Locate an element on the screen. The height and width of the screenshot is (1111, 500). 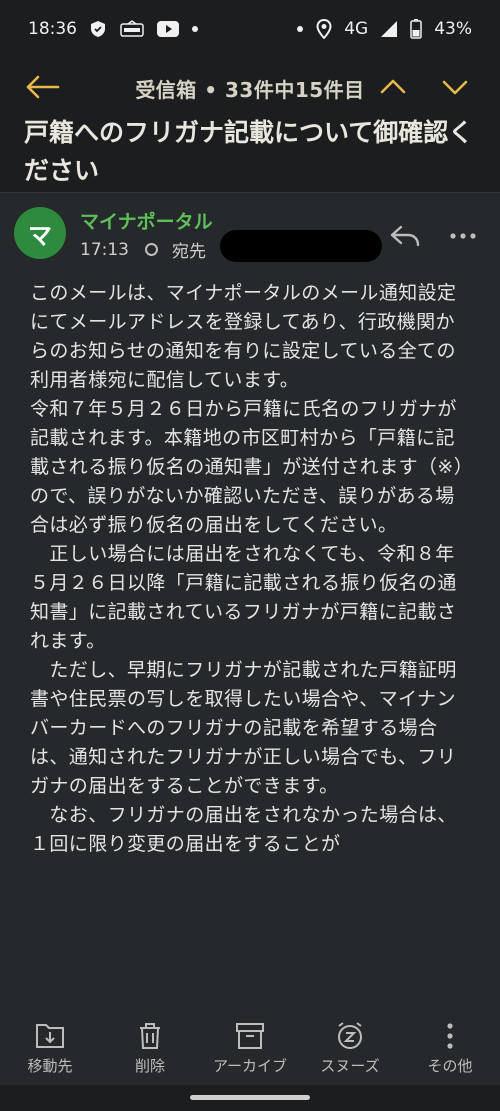
chevron-up-icon is located at coordinates (393, 86).